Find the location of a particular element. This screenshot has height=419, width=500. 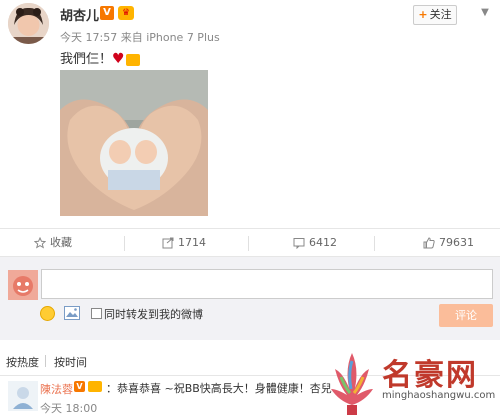

author-name: 胡杏儿 is located at coordinates (79, 14).